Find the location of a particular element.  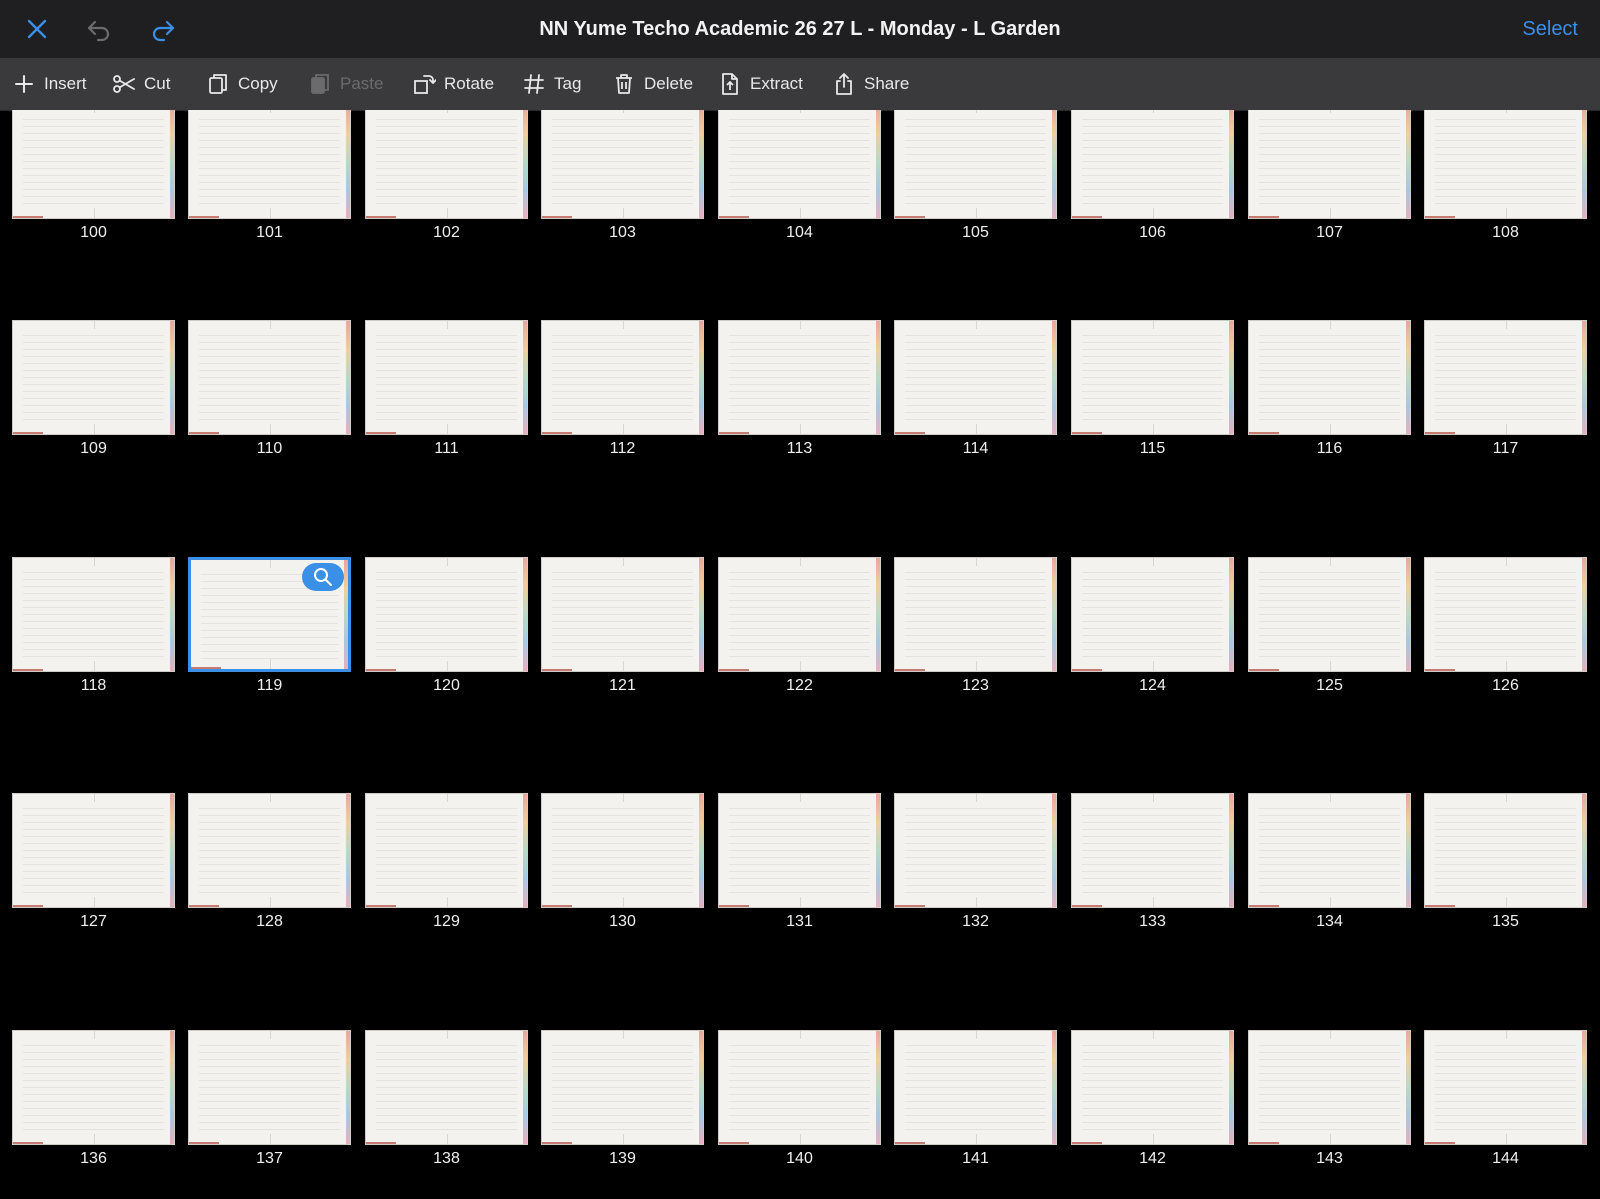

page-number-label: 124 is located at coordinates (1152, 685).